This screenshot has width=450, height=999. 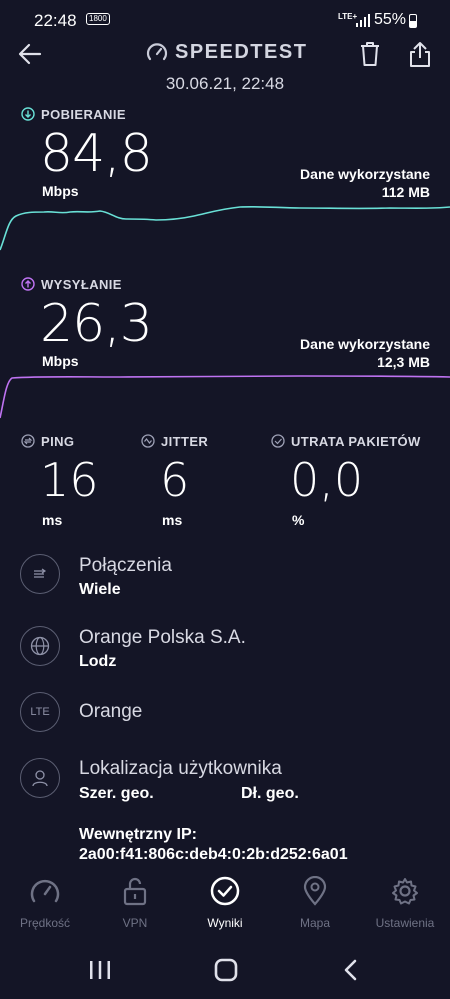 I want to click on battery-percent: 55%, so click(x=390, y=19).